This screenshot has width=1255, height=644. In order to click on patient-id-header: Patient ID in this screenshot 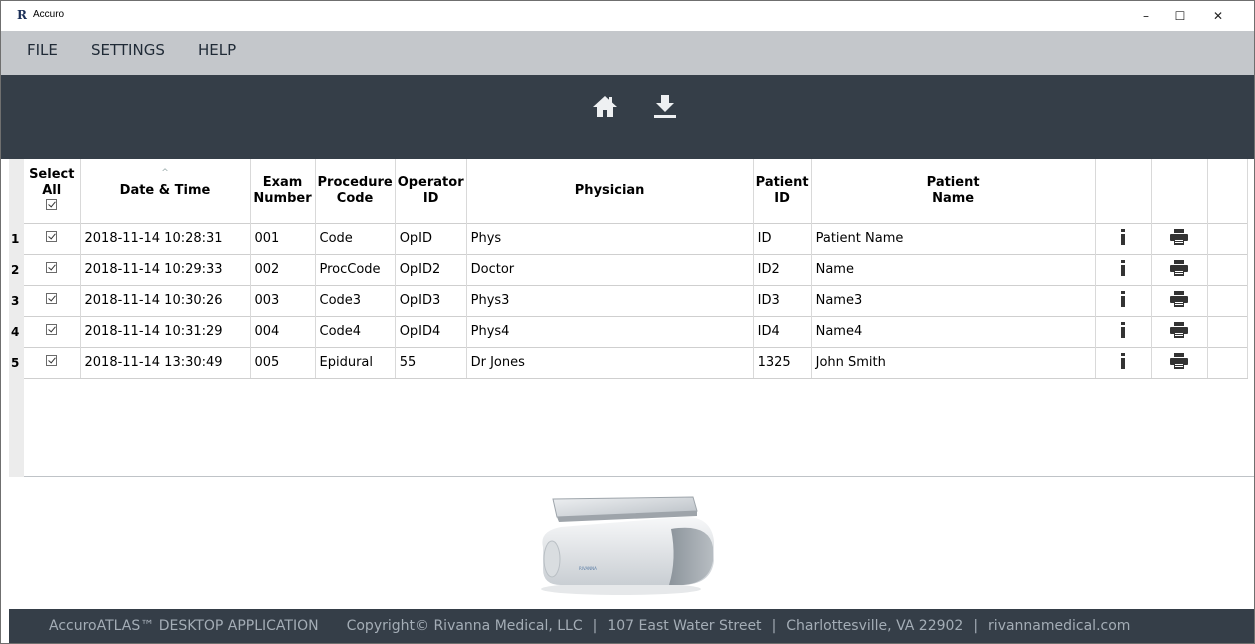, I will do `click(782, 191)`.